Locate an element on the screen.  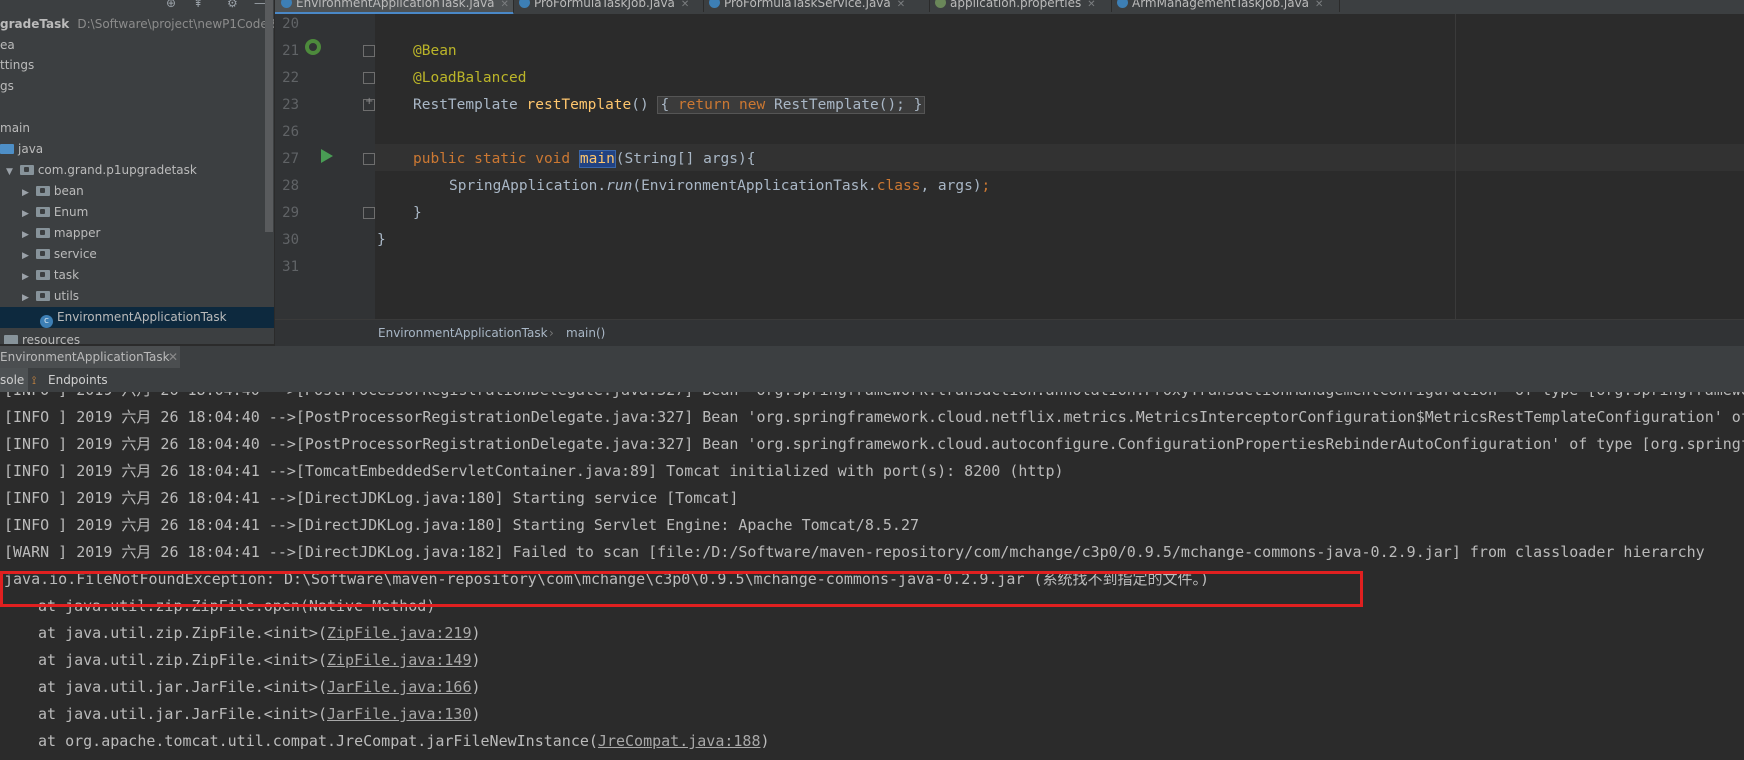
right-margin-guide is located at coordinates (1455, 166).